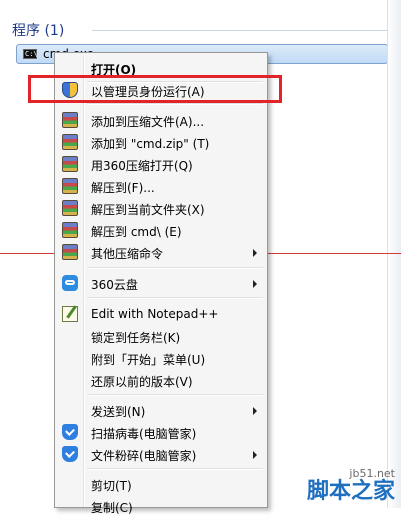 This screenshot has height=517, width=401. I want to click on menu-item-cut: 剪切(T), so click(161, 484).